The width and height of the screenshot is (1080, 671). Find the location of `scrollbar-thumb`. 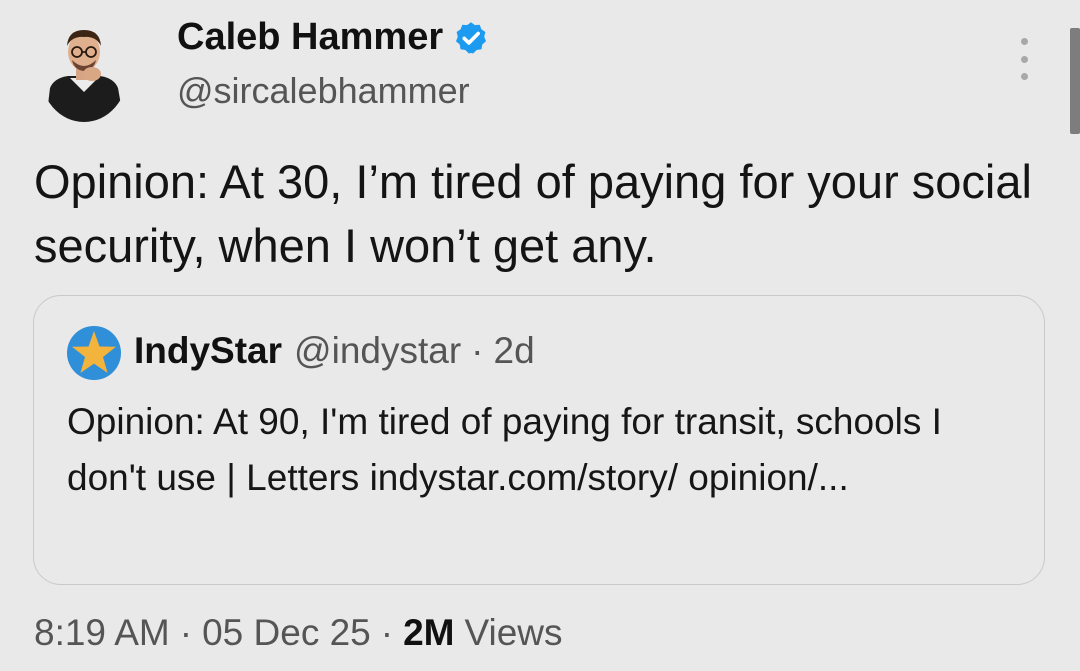

scrollbar-thumb is located at coordinates (1075, 81).